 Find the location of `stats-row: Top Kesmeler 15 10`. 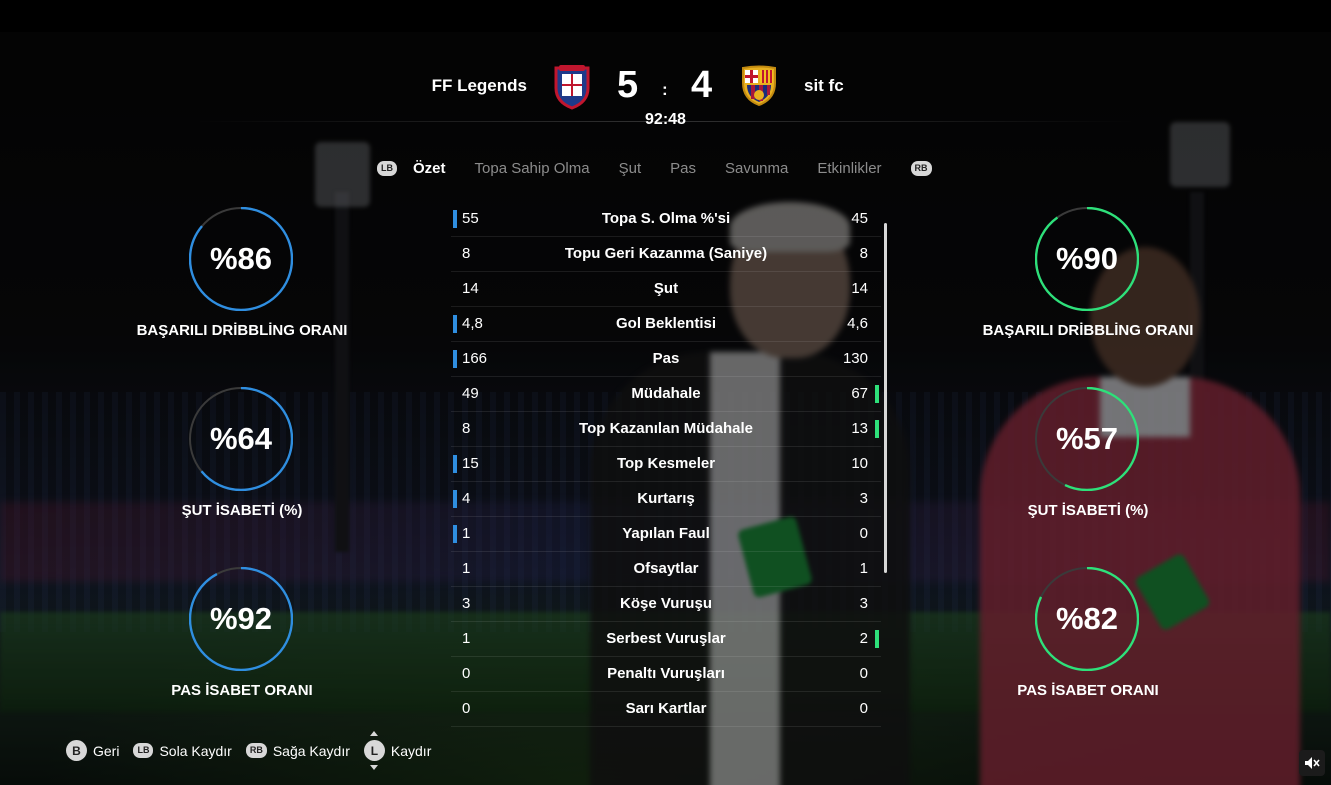

stats-row: Top Kesmeler 15 10 is located at coordinates (666, 464).